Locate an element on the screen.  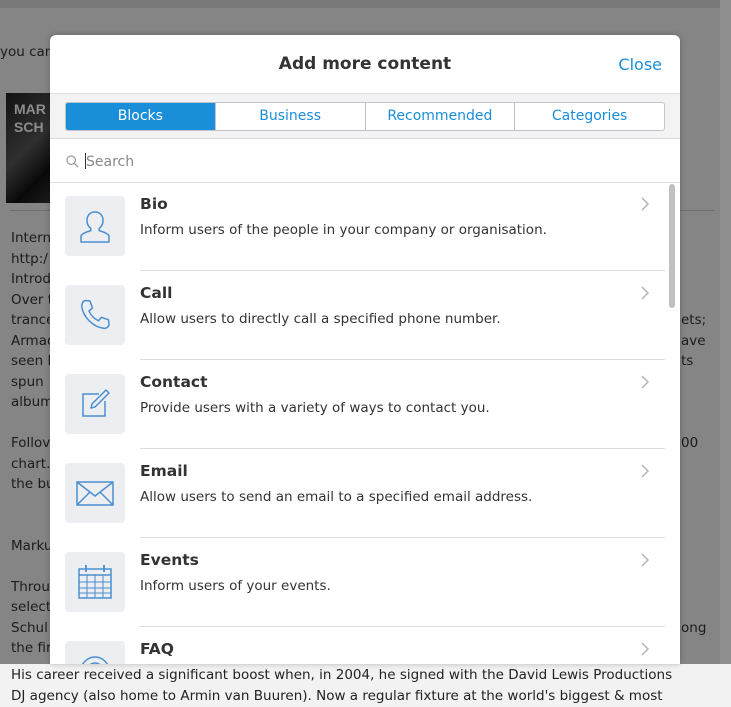
tab-business: Business is located at coordinates (289, 116).